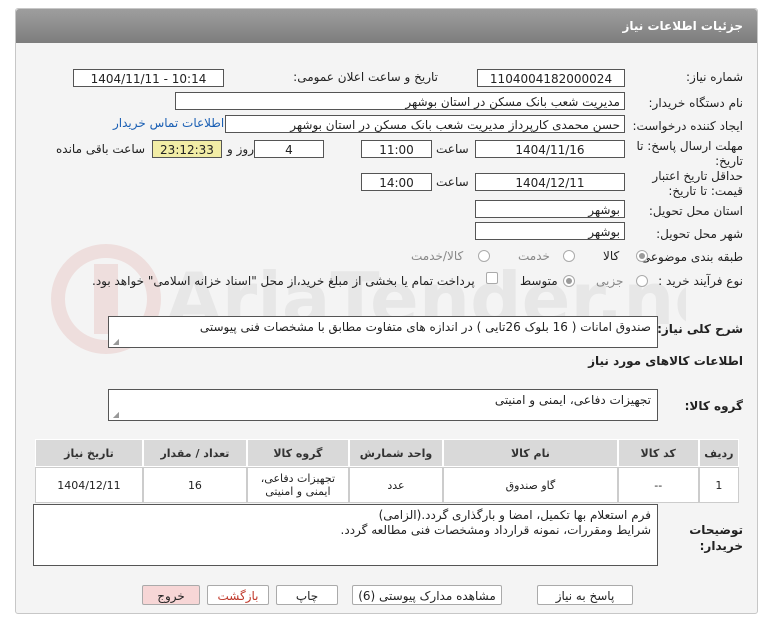 This screenshot has width=761, height=622. Describe the element at coordinates (585, 595) in the screenshot. I see `reply-button: پاسخ به نیاز` at that location.